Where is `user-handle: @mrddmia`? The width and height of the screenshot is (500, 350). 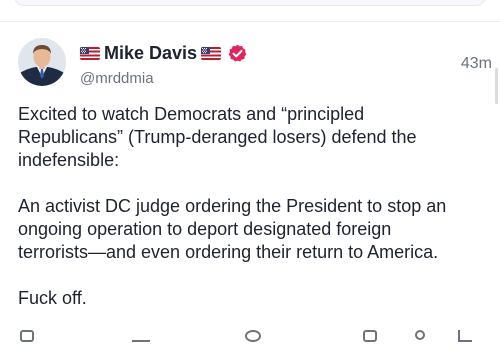 user-handle: @mrddmia is located at coordinates (260, 79).